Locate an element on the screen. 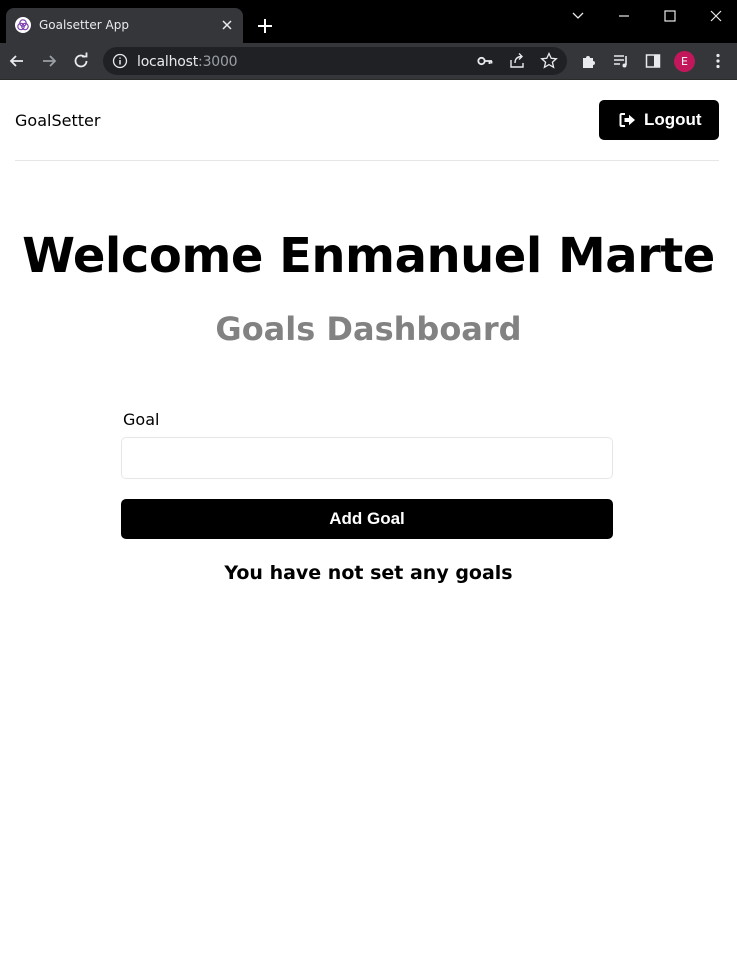 This screenshot has height=980, width=737. browser-toolbar: localhost:3000 E is located at coordinates (368, 61).